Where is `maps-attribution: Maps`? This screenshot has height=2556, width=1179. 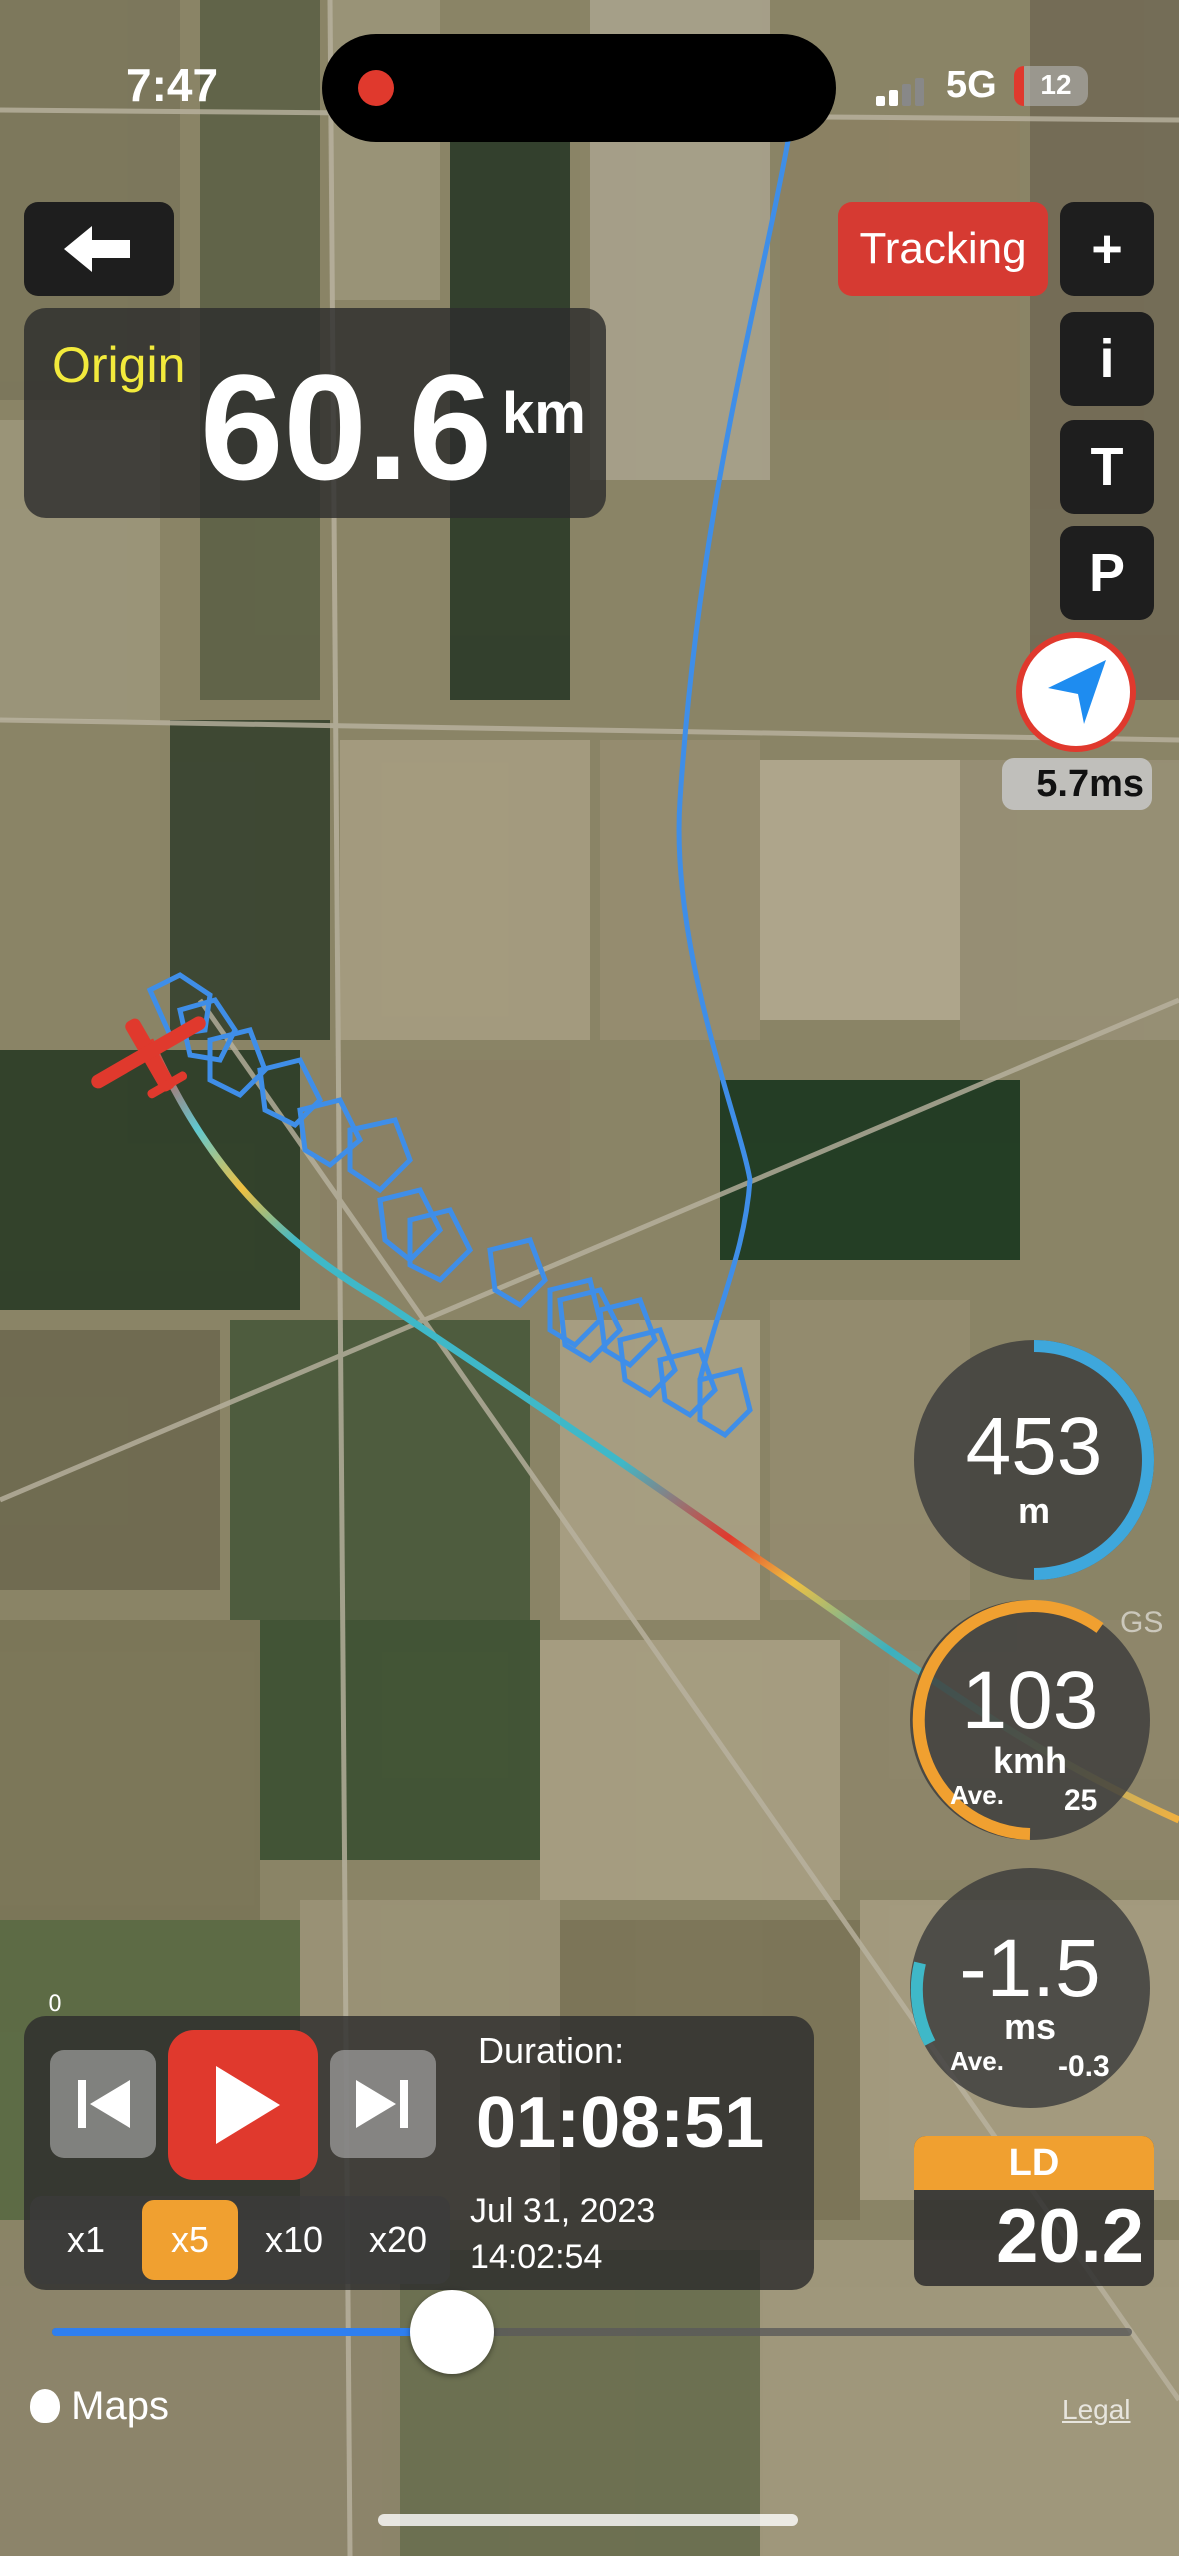 maps-attribution: Maps is located at coordinates (99, 2406).